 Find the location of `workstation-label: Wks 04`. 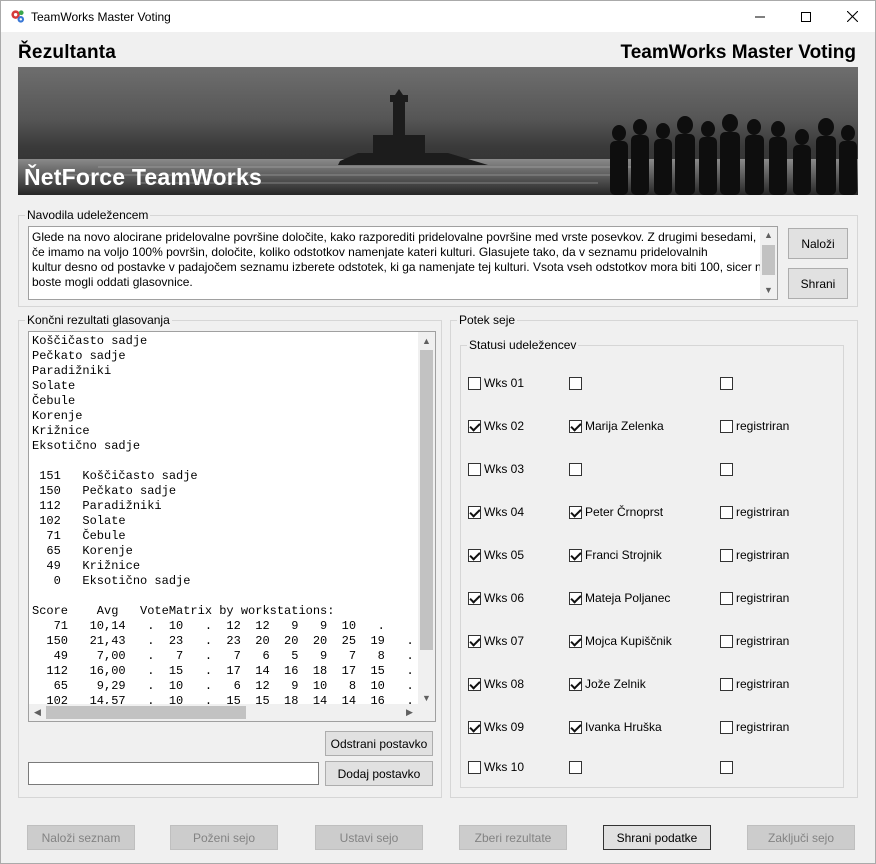

workstation-label: Wks 04 is located at coordinates (504, 512).